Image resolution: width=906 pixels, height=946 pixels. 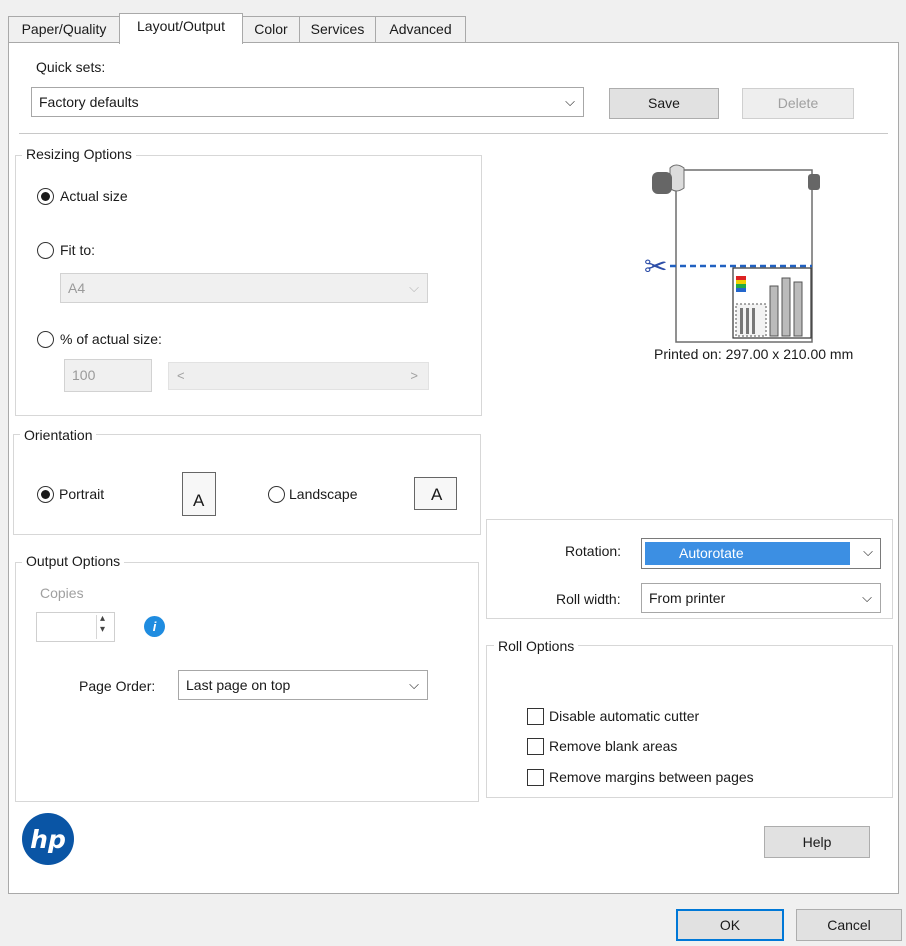 What do you see at coordinates (247, 484) in the screenshot?
I see `orientation-group` at bounding box center [247, 484].